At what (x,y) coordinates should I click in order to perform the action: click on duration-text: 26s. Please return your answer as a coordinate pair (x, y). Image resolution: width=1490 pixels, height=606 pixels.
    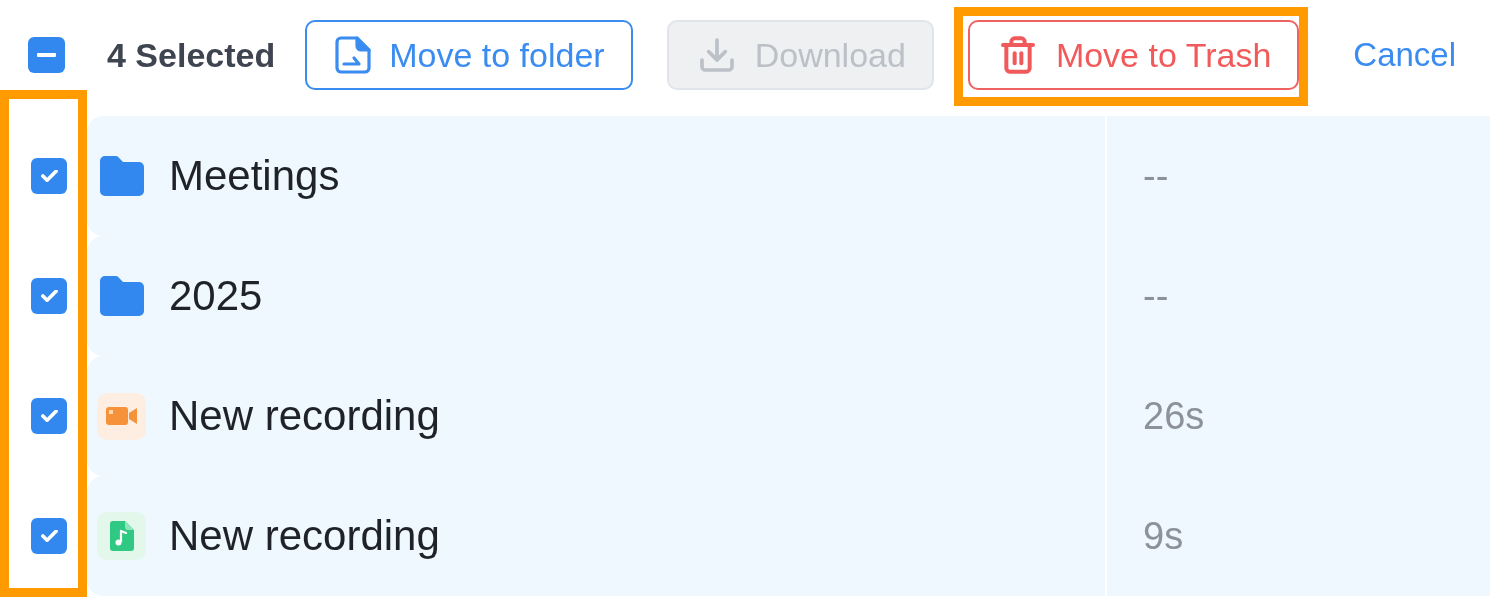
    Looking at the image, I should click on (1174, 416).